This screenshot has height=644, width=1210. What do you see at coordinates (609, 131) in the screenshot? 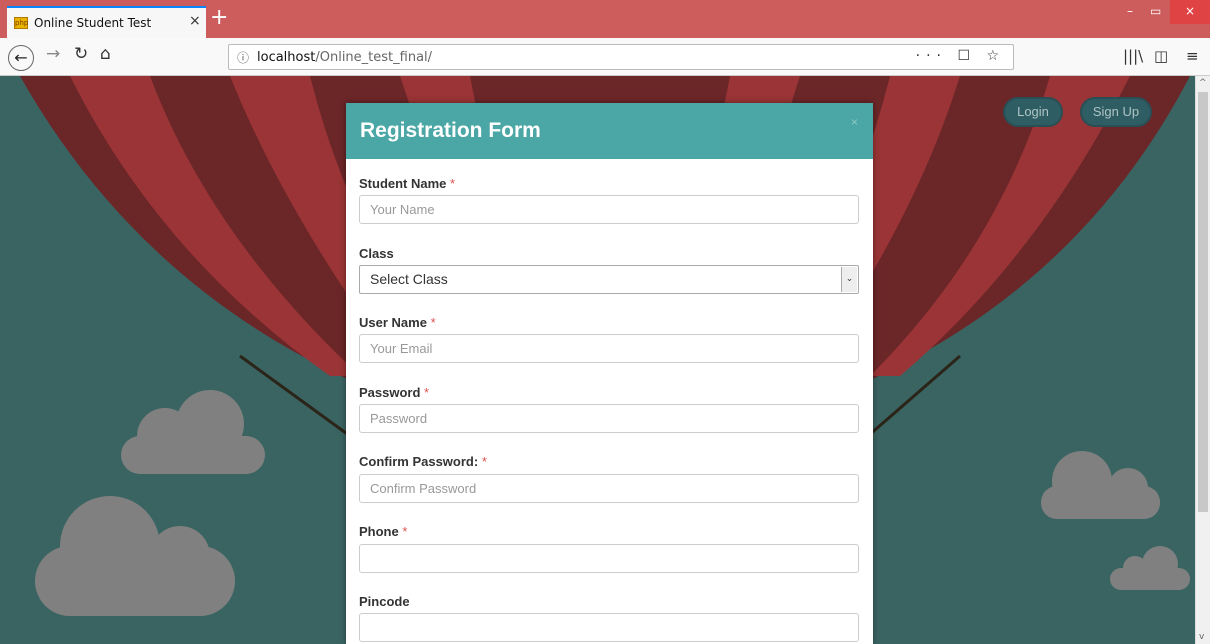
I see `modal-header: Registration Form ×` at bounding box center [609, 131].